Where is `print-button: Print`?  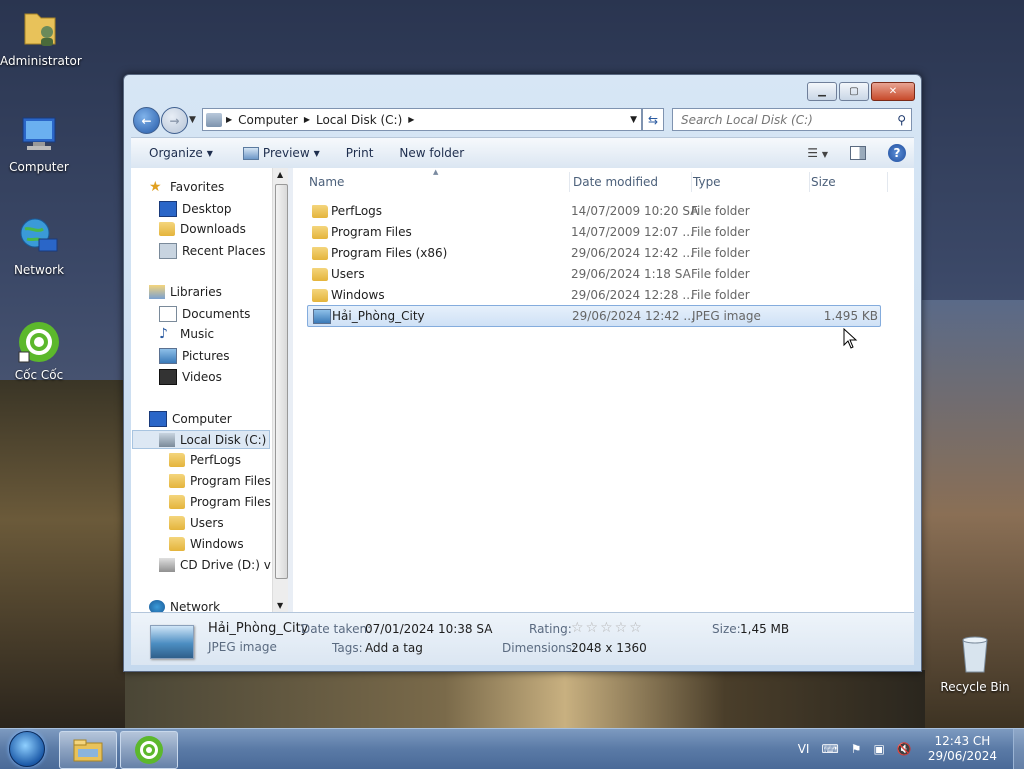
print-button: Print is located at coordinates (355, 153).